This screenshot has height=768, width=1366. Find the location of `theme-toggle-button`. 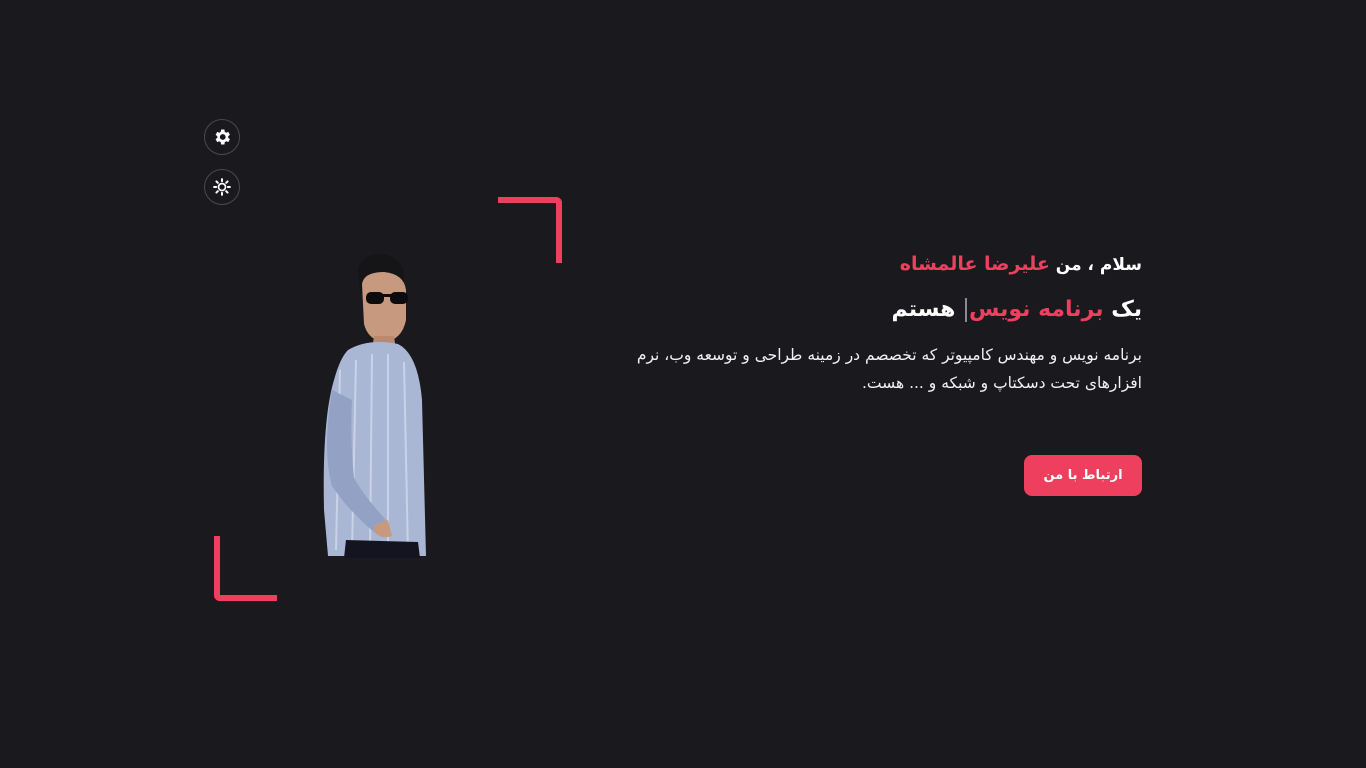

theme-toggle-button is located at coordinates (222, 187).